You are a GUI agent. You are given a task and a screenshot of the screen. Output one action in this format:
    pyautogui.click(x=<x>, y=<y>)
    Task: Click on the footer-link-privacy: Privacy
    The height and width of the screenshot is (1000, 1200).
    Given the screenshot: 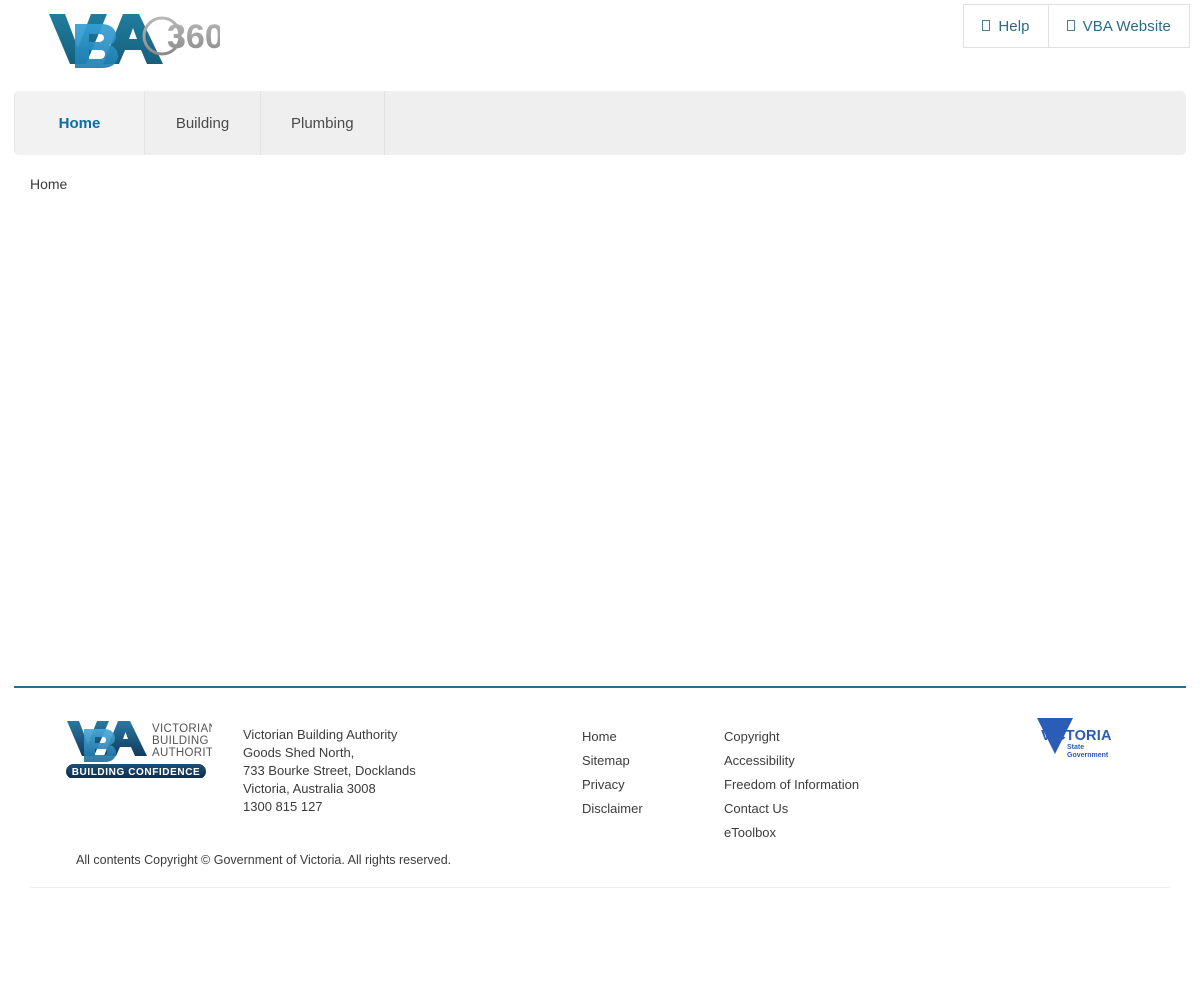 What is the action you would take?
    pyautogui.click(x=612, y=785)
    